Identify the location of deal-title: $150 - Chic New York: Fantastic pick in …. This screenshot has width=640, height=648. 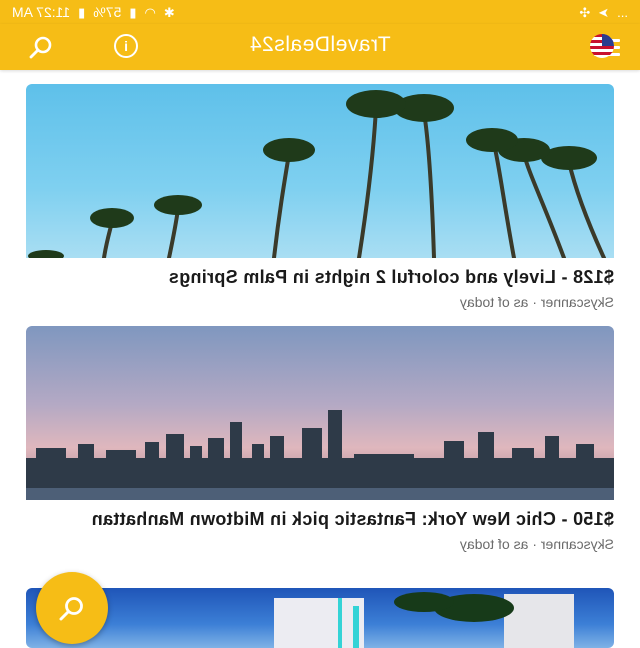
(352, 519).